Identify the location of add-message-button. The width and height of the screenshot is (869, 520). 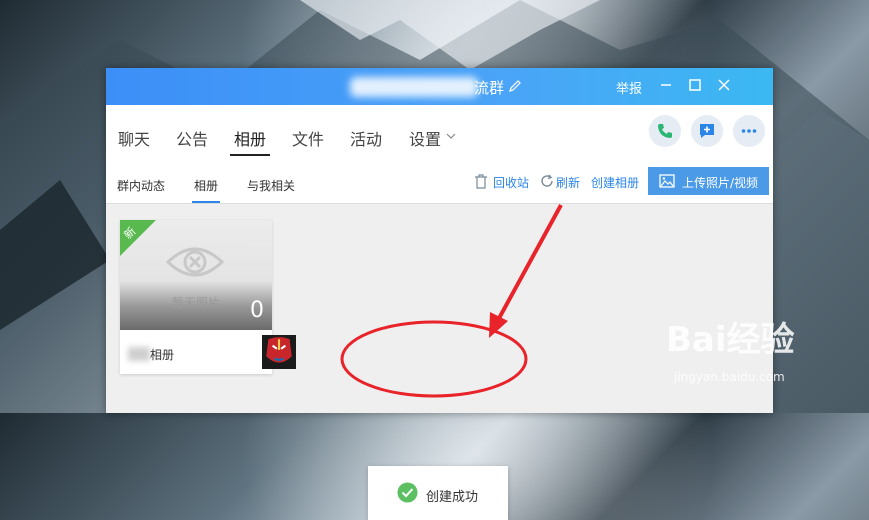
(707, 131).